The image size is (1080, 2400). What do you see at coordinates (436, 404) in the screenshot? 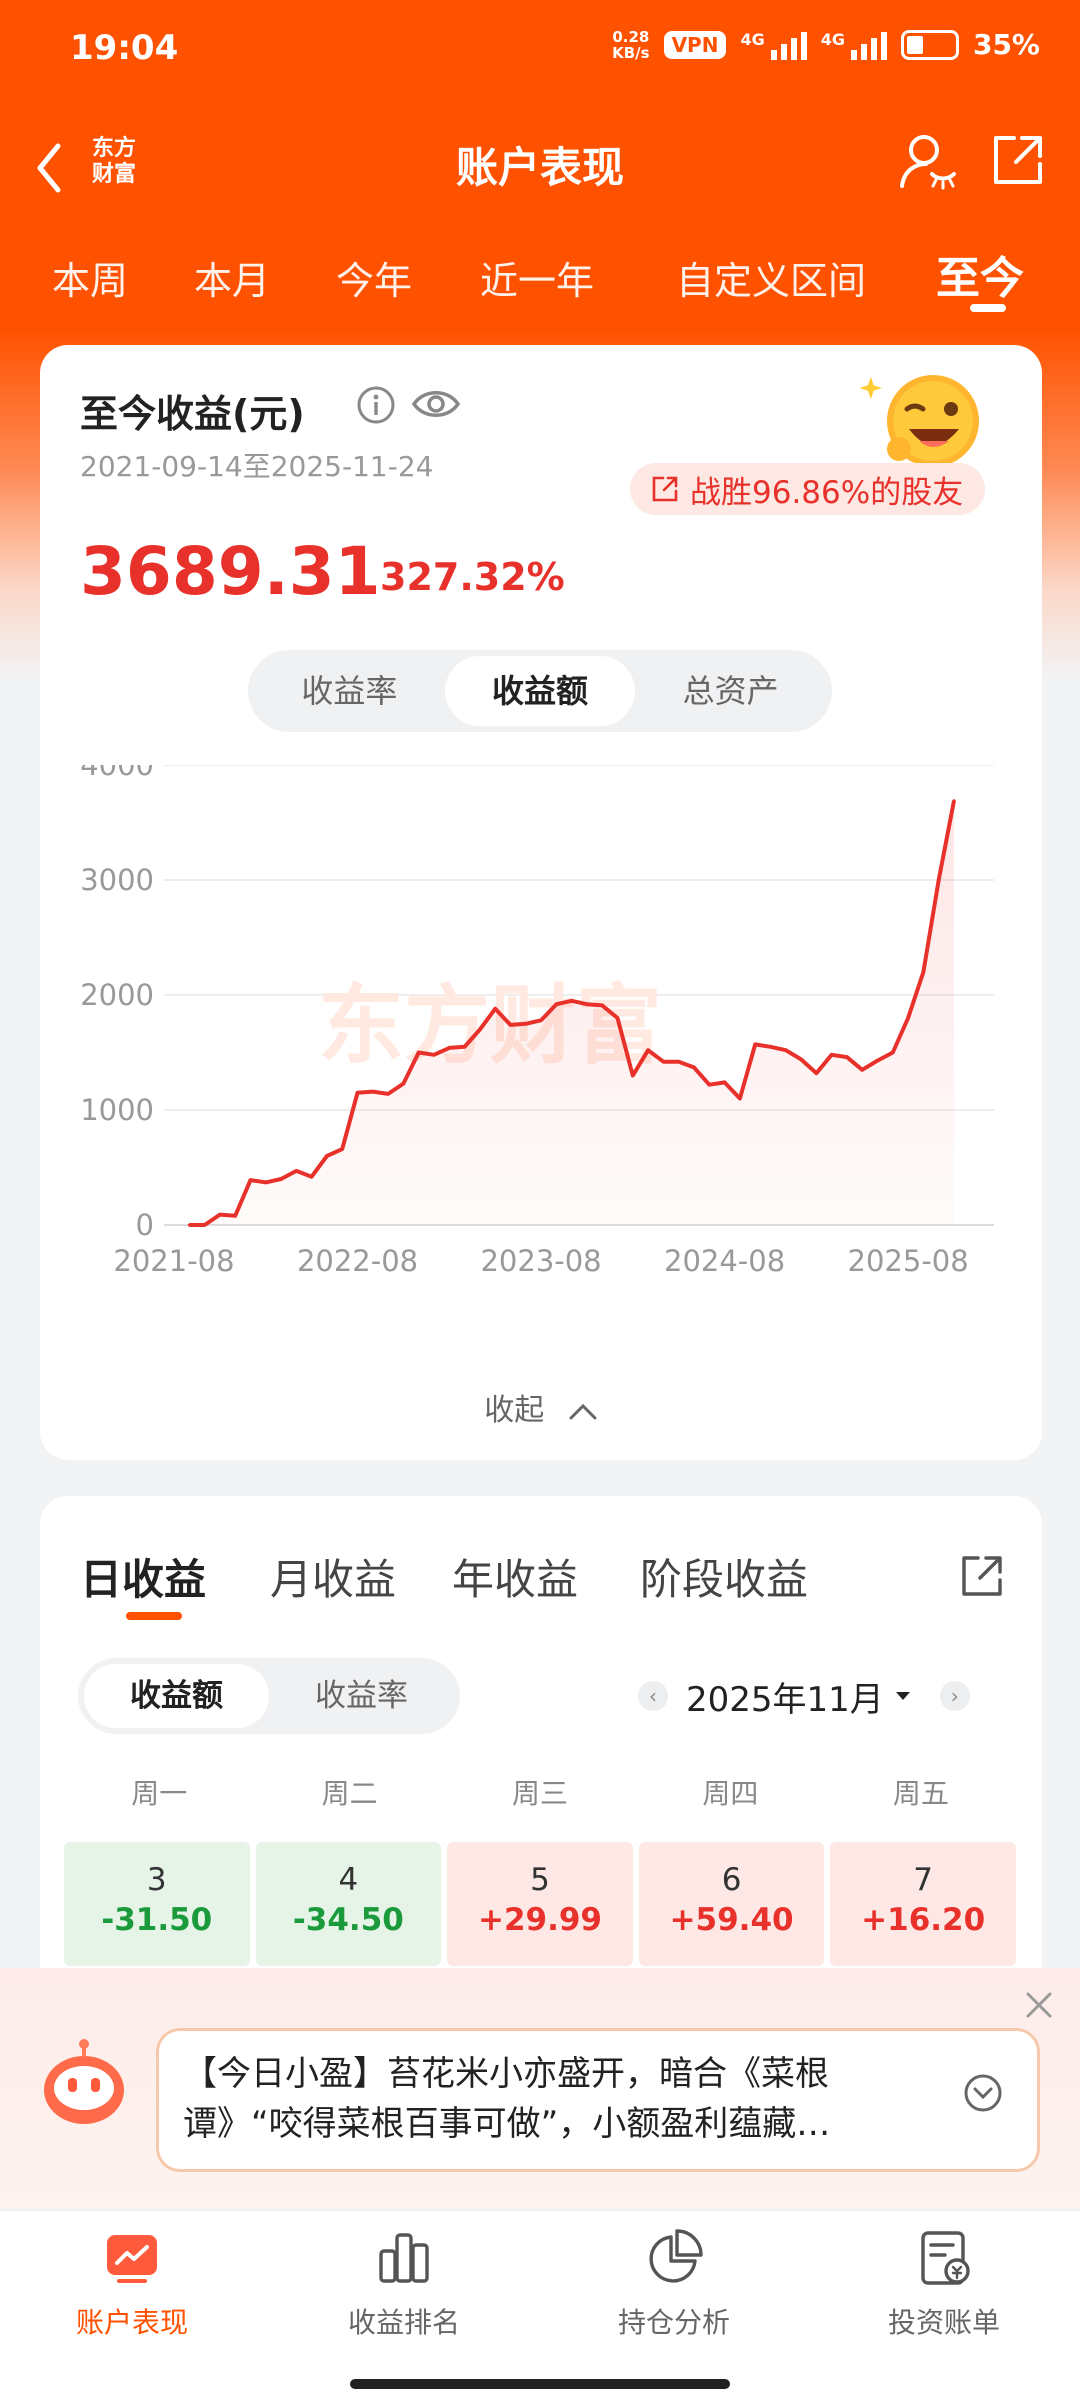
I see `eye-icon` at bounding box center [436, 404].